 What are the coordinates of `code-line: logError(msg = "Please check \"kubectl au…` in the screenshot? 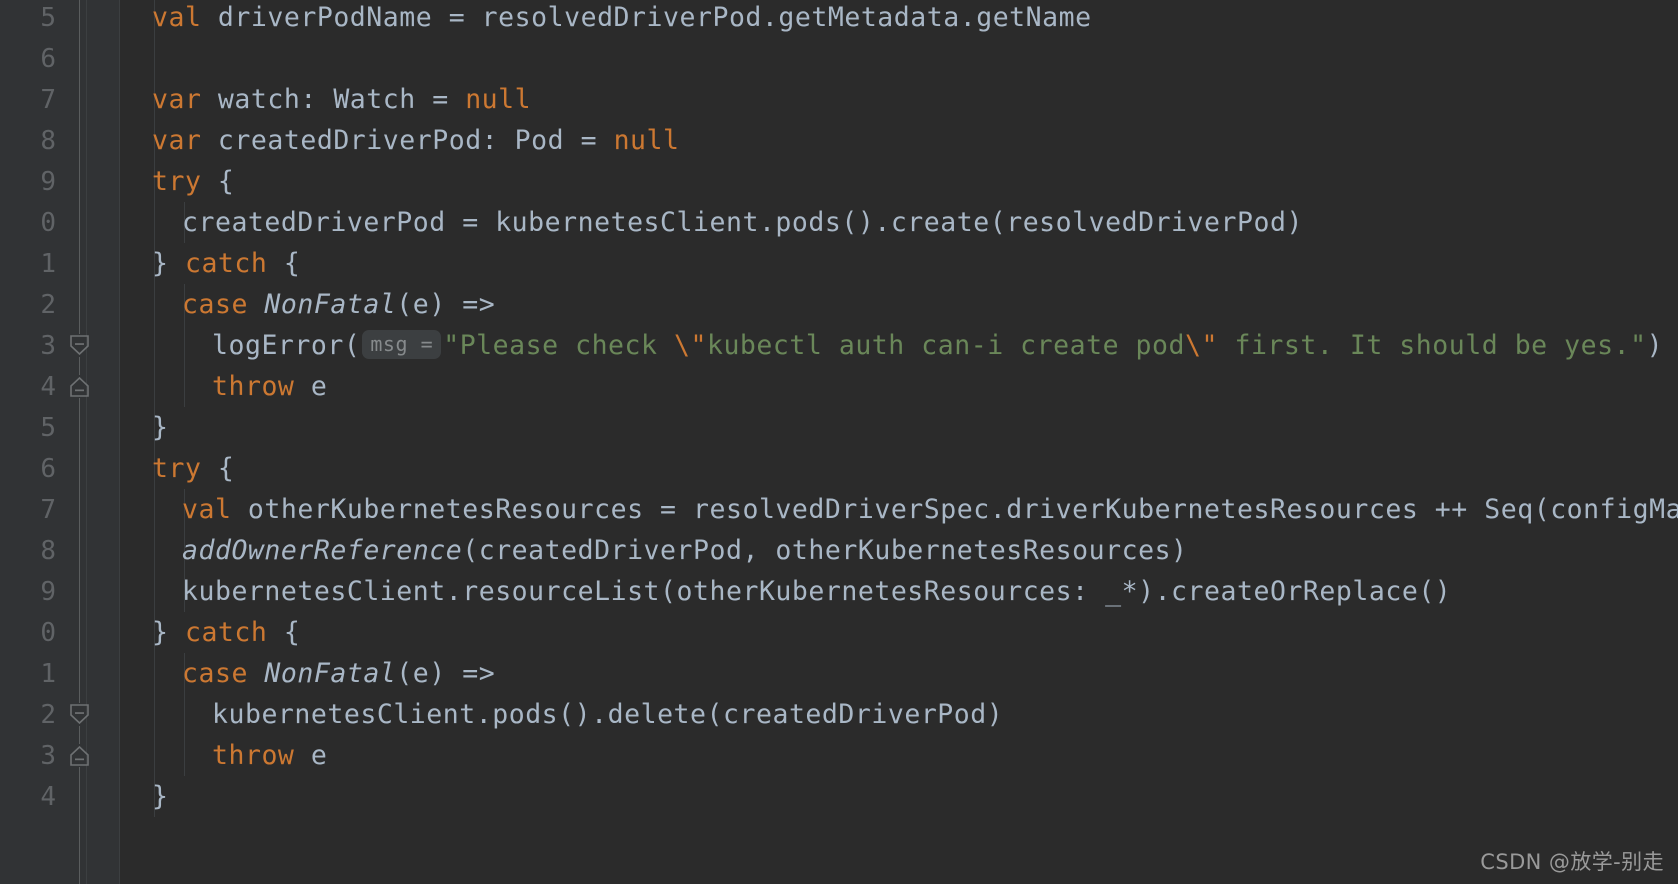 It's located at (891, 345).